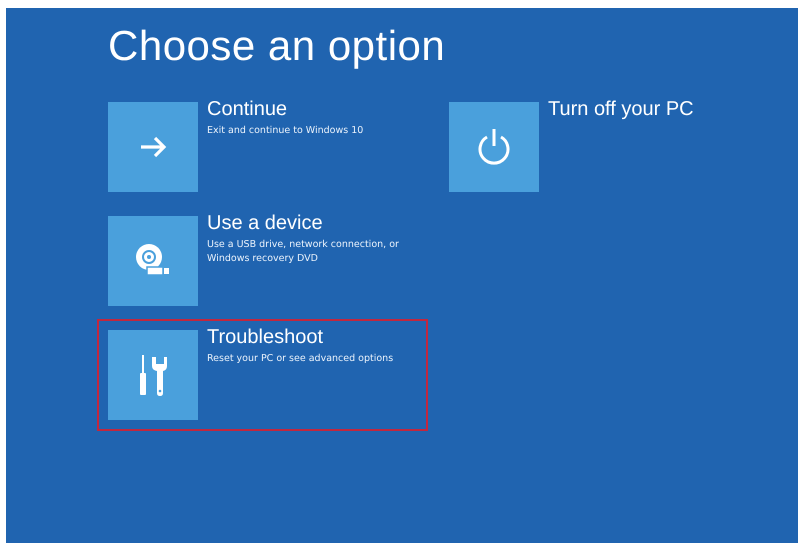 This screenshot has height=543, width=798. Describe the element at coordinates (265, 337) in the screenshot. I see `option-title: Troubleshoot` at that location.